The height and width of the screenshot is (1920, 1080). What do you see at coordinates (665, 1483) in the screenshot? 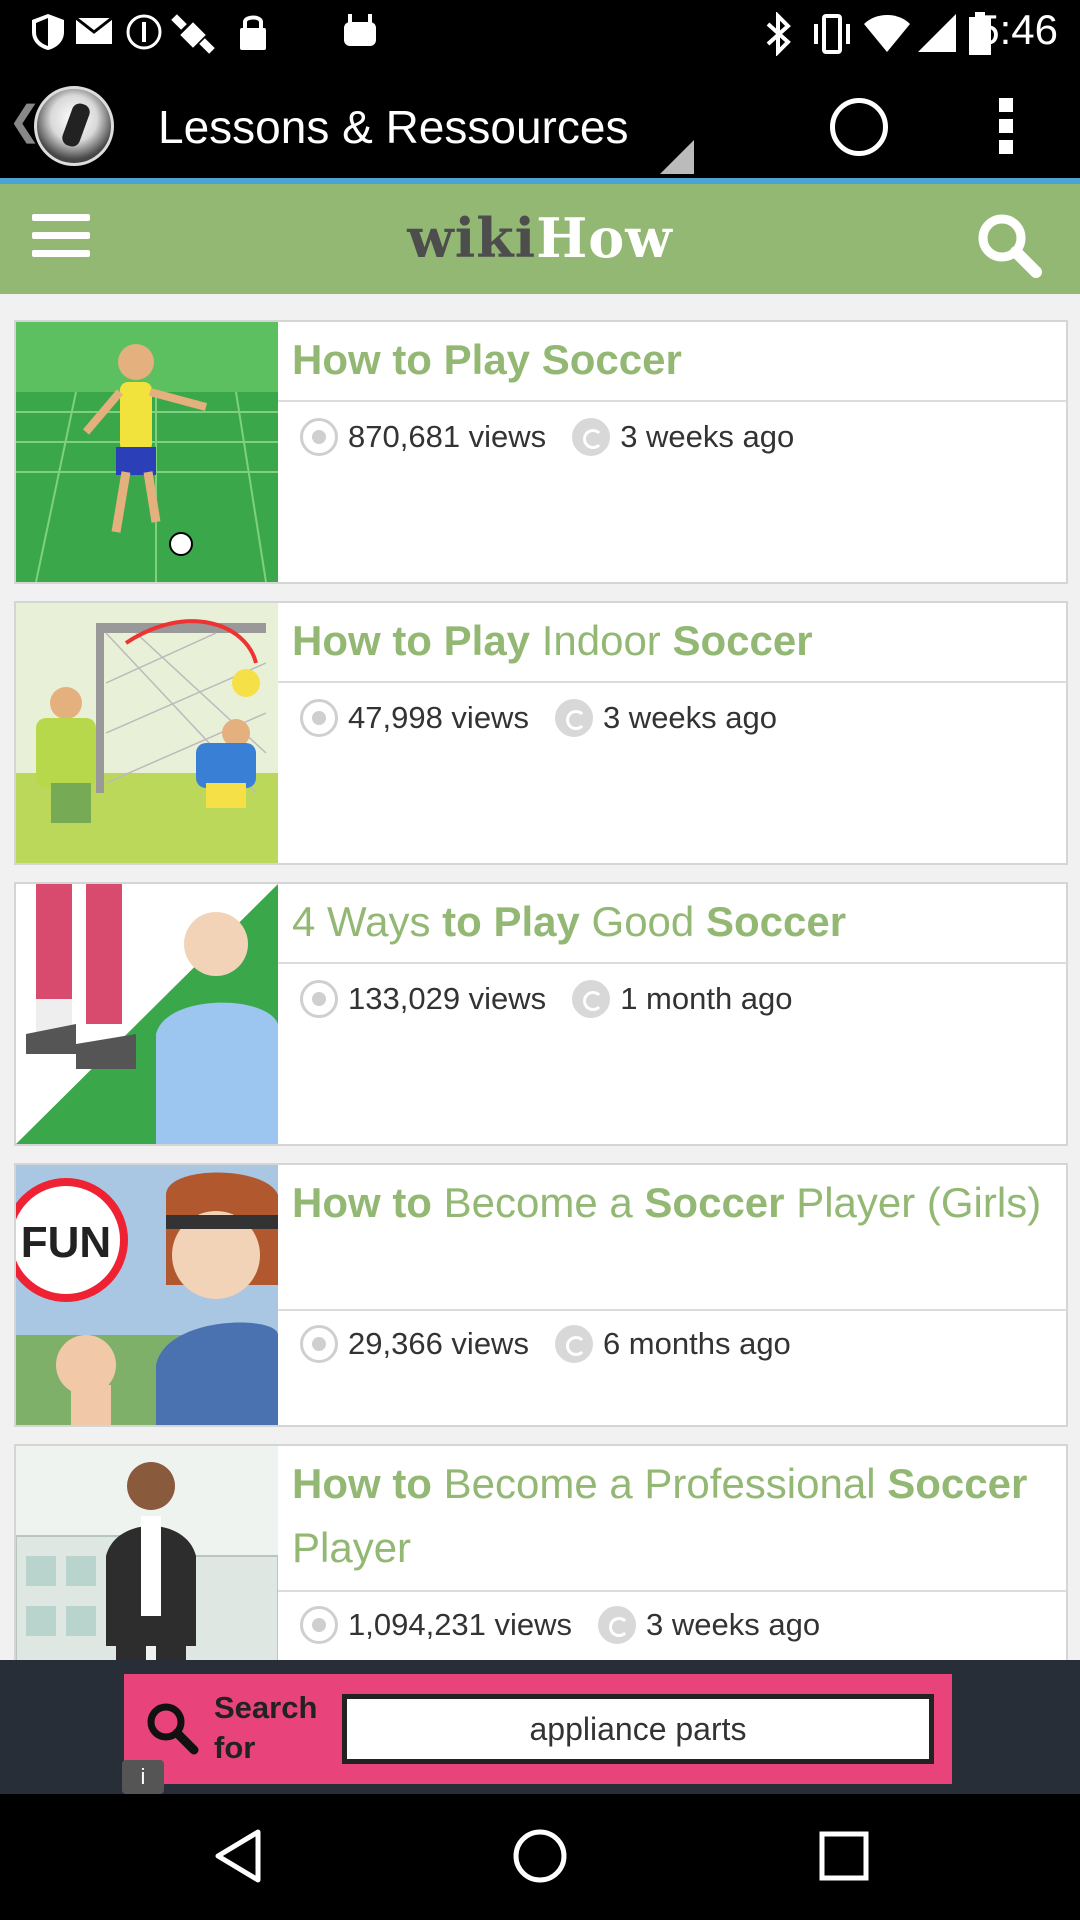
I see `article-title-segment: Become a Professional` at bounding box center [665, 1483].